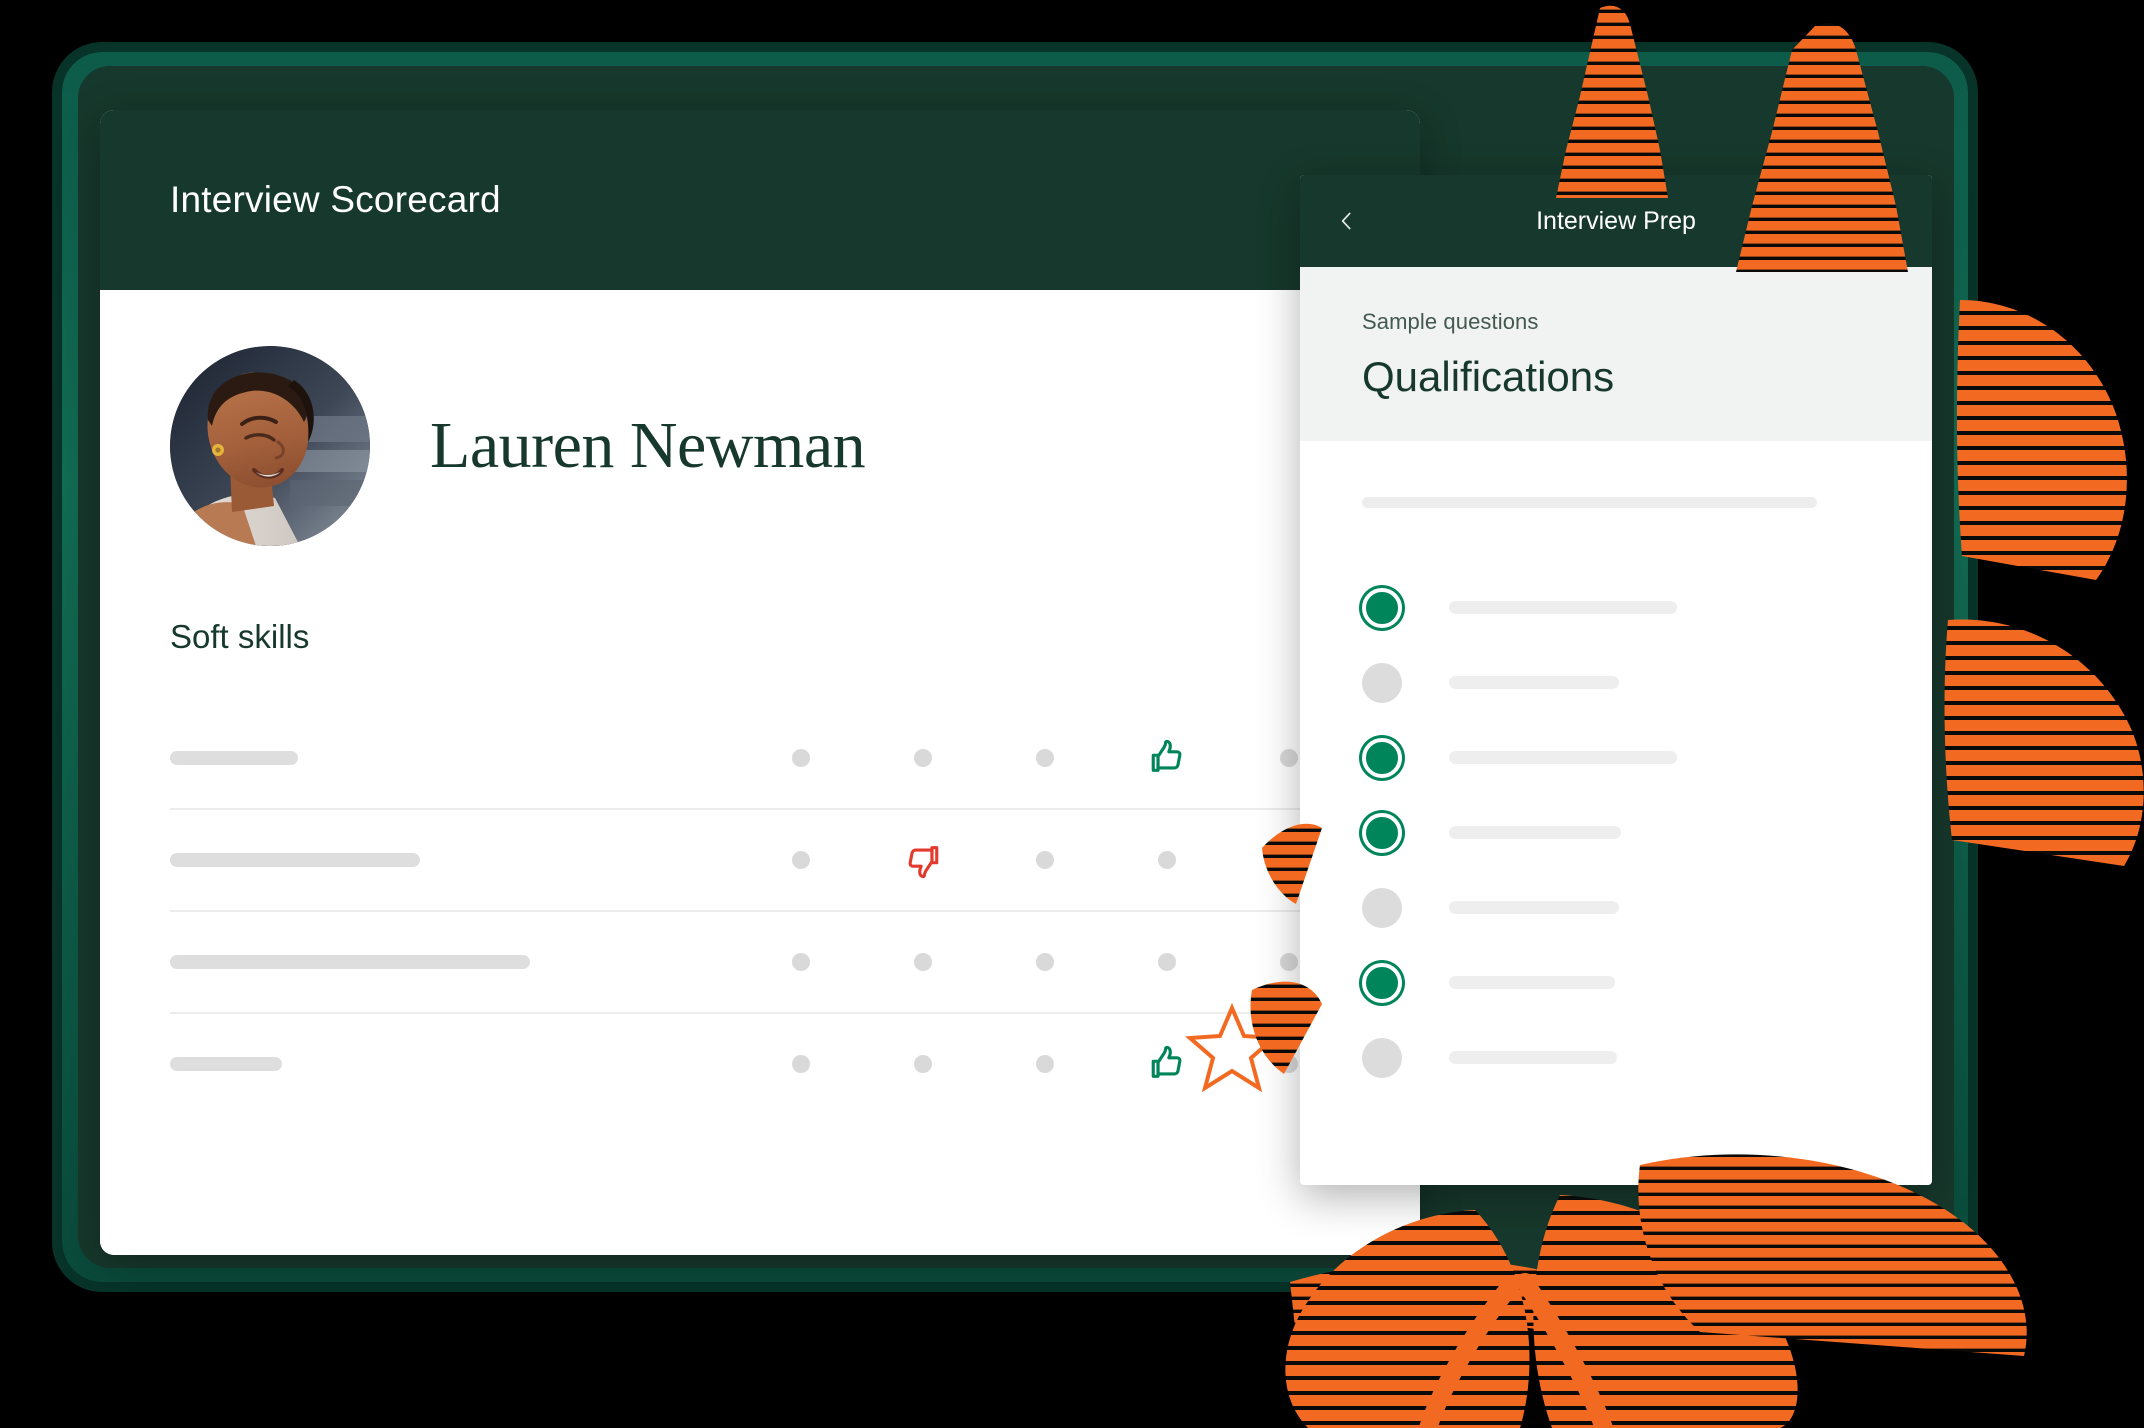  What do you see at coordinates (1347, 221) in the screenshot?
I see `chevron-left-icon` at bounding box center [1347, 221].